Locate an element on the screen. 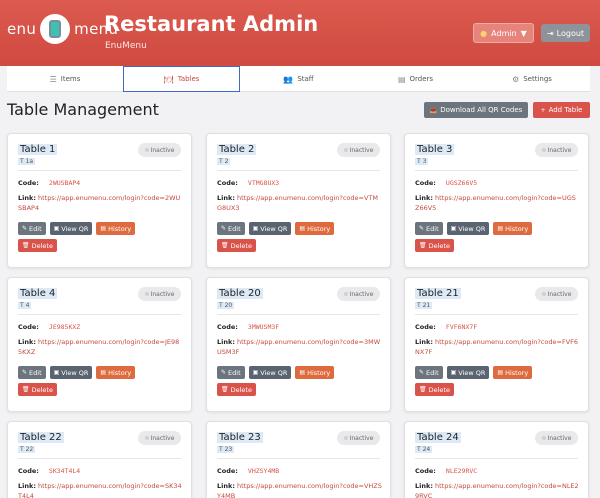 The width and height of the screenshot is (600, 498). download-icon: 📥 is located at coordinates (433, 110).